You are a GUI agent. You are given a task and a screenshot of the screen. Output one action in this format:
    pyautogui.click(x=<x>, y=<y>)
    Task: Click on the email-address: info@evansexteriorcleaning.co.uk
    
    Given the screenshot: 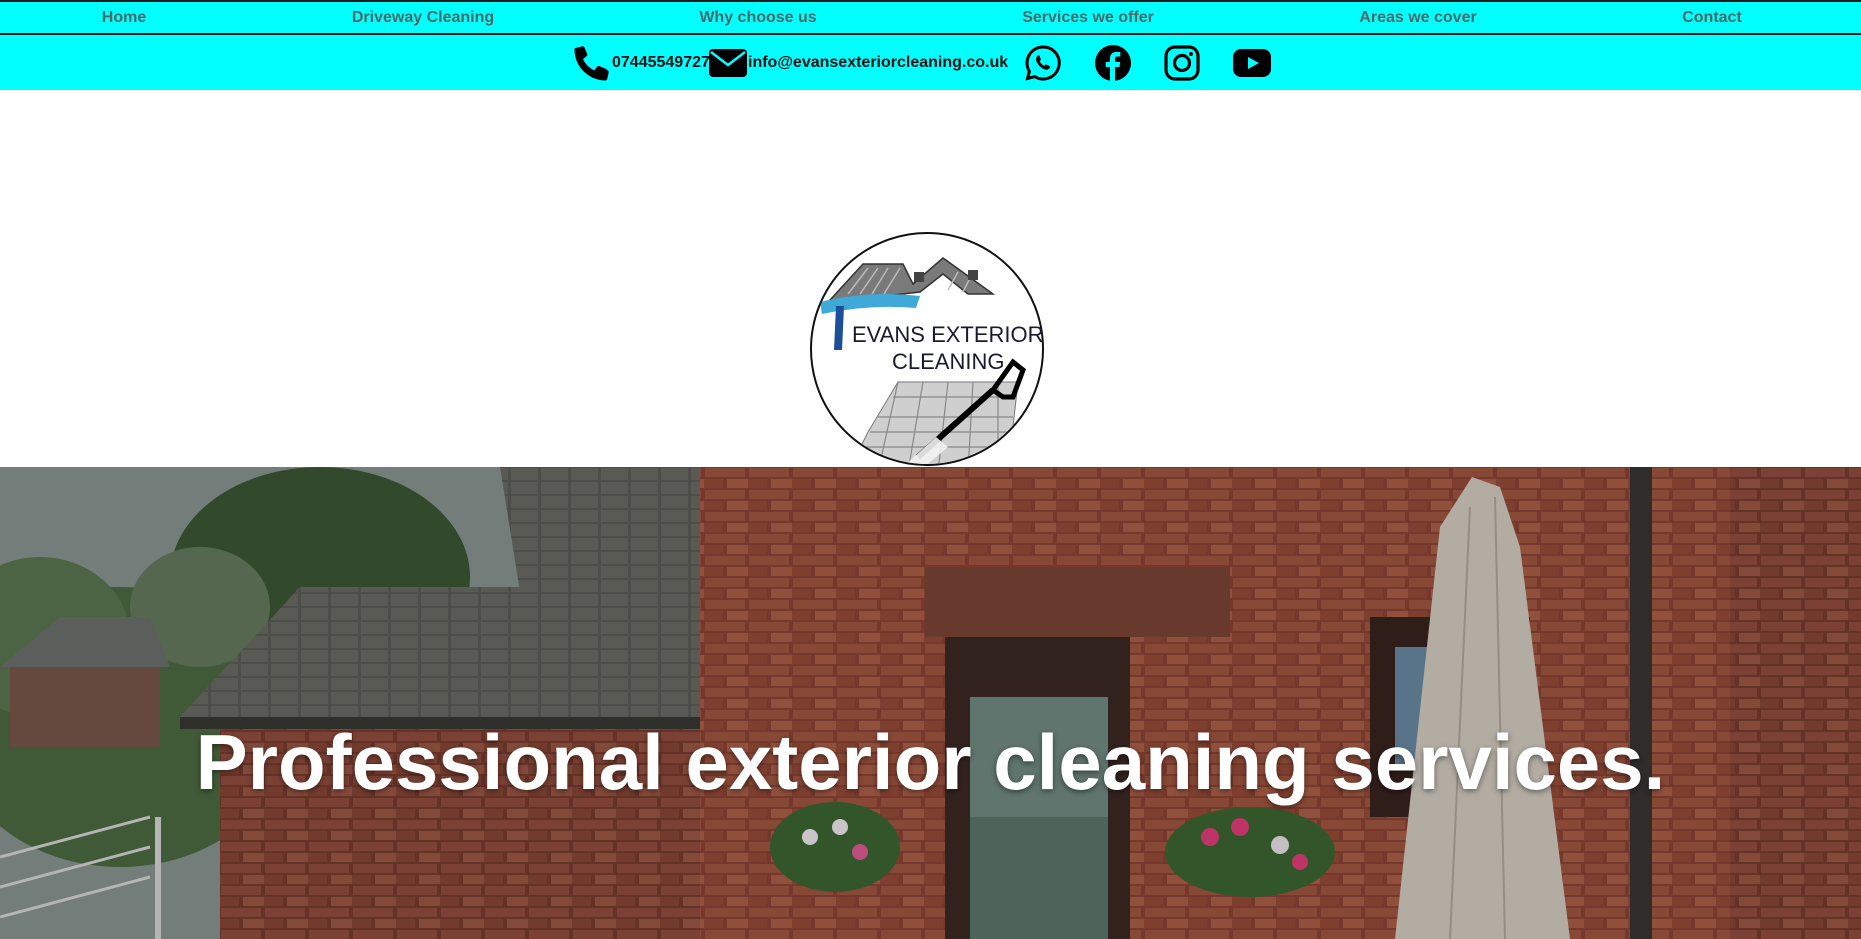 What is the action you would take?
    pyautogui.click(x=878, y=62)
    